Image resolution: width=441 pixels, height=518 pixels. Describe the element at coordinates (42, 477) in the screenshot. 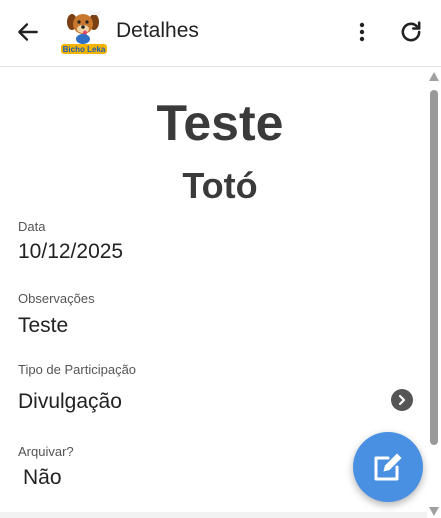

I see `arquivar-value: Não` at that location.